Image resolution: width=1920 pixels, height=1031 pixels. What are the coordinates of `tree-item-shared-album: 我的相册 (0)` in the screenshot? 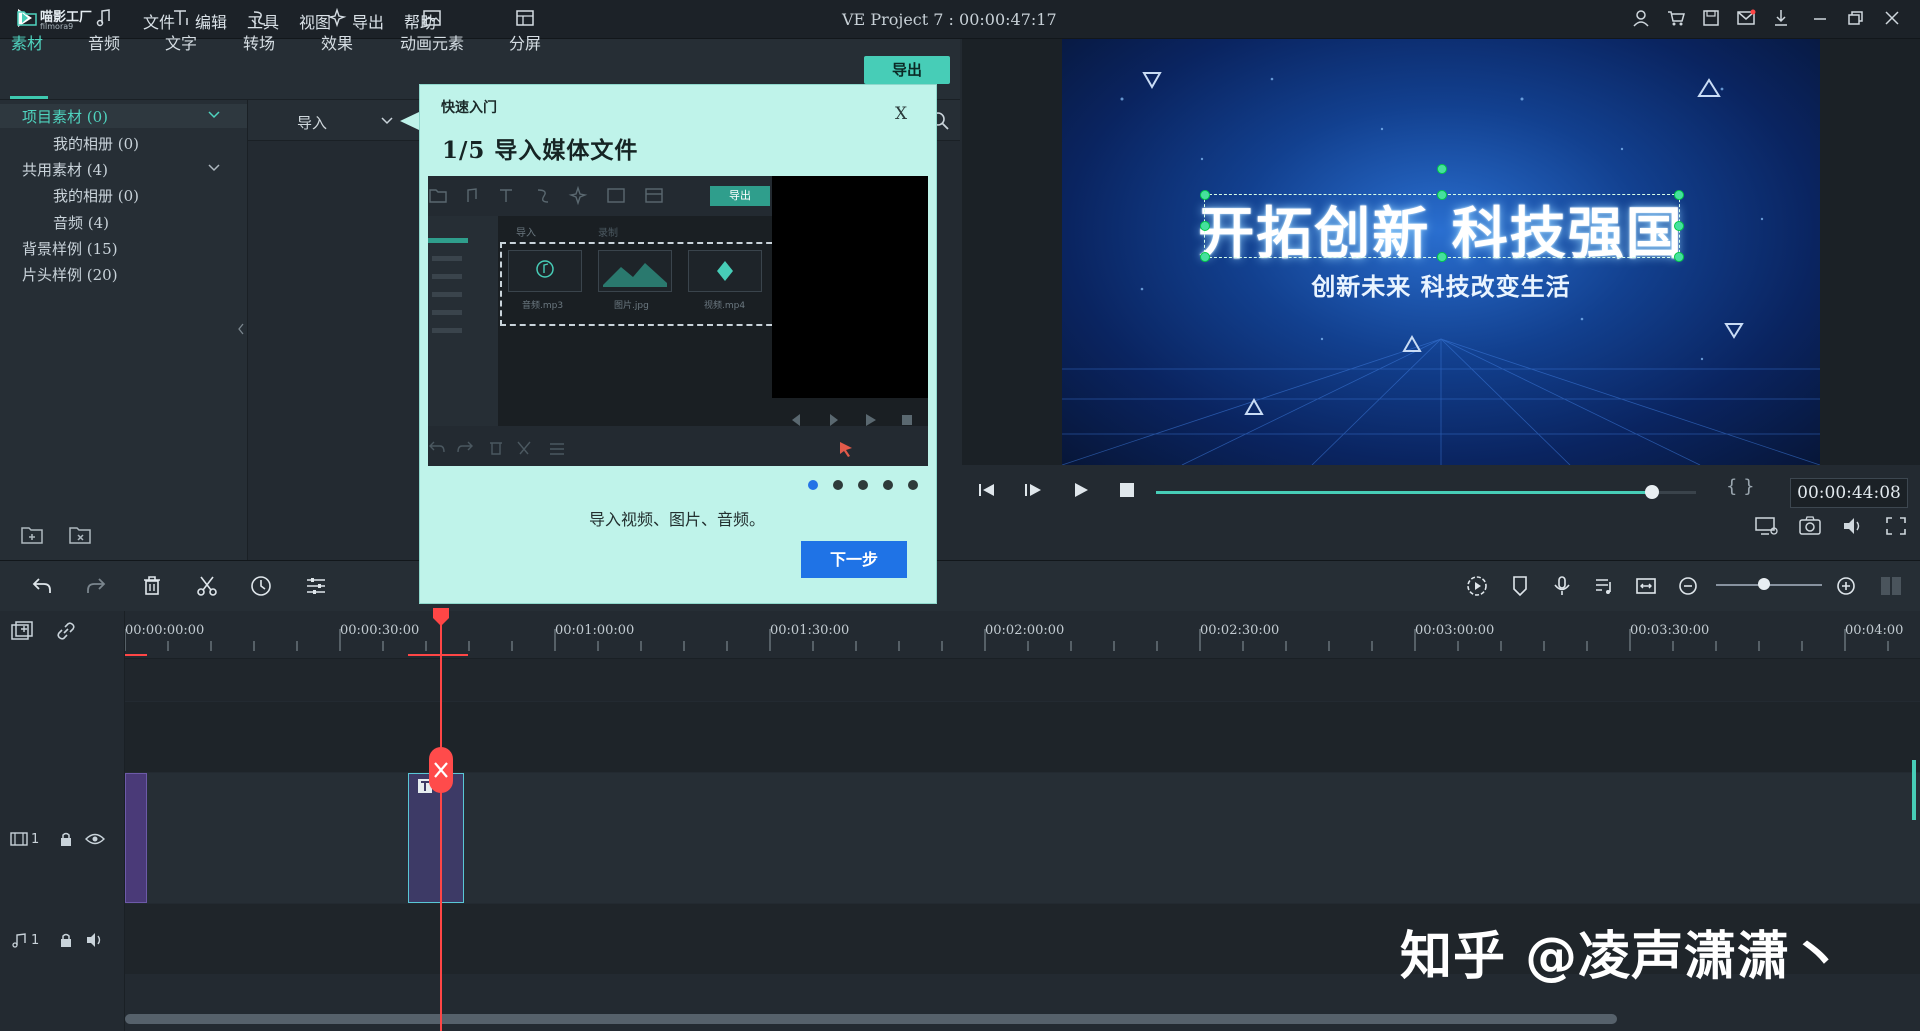 It's located at (96, 195).